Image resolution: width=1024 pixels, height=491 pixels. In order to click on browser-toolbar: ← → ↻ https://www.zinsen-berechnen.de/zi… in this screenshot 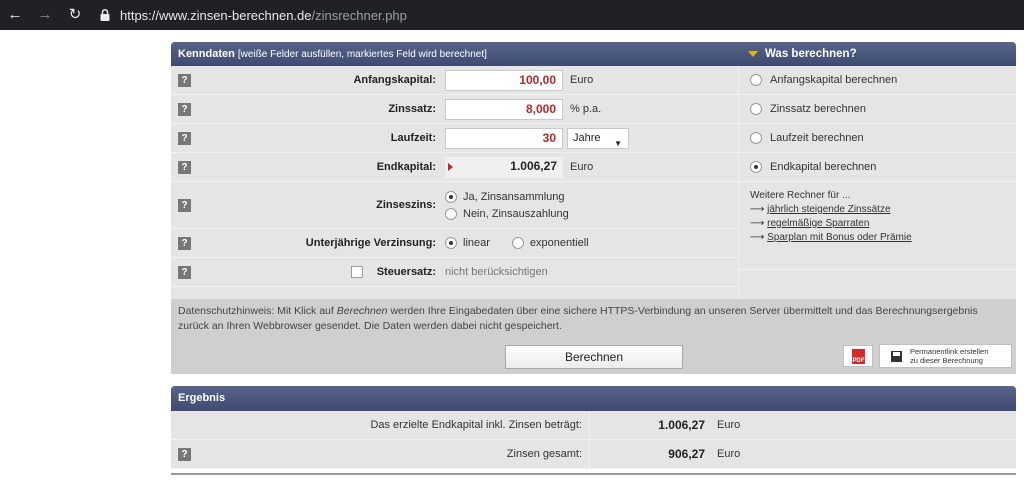, I will do `click(512, 15)`.